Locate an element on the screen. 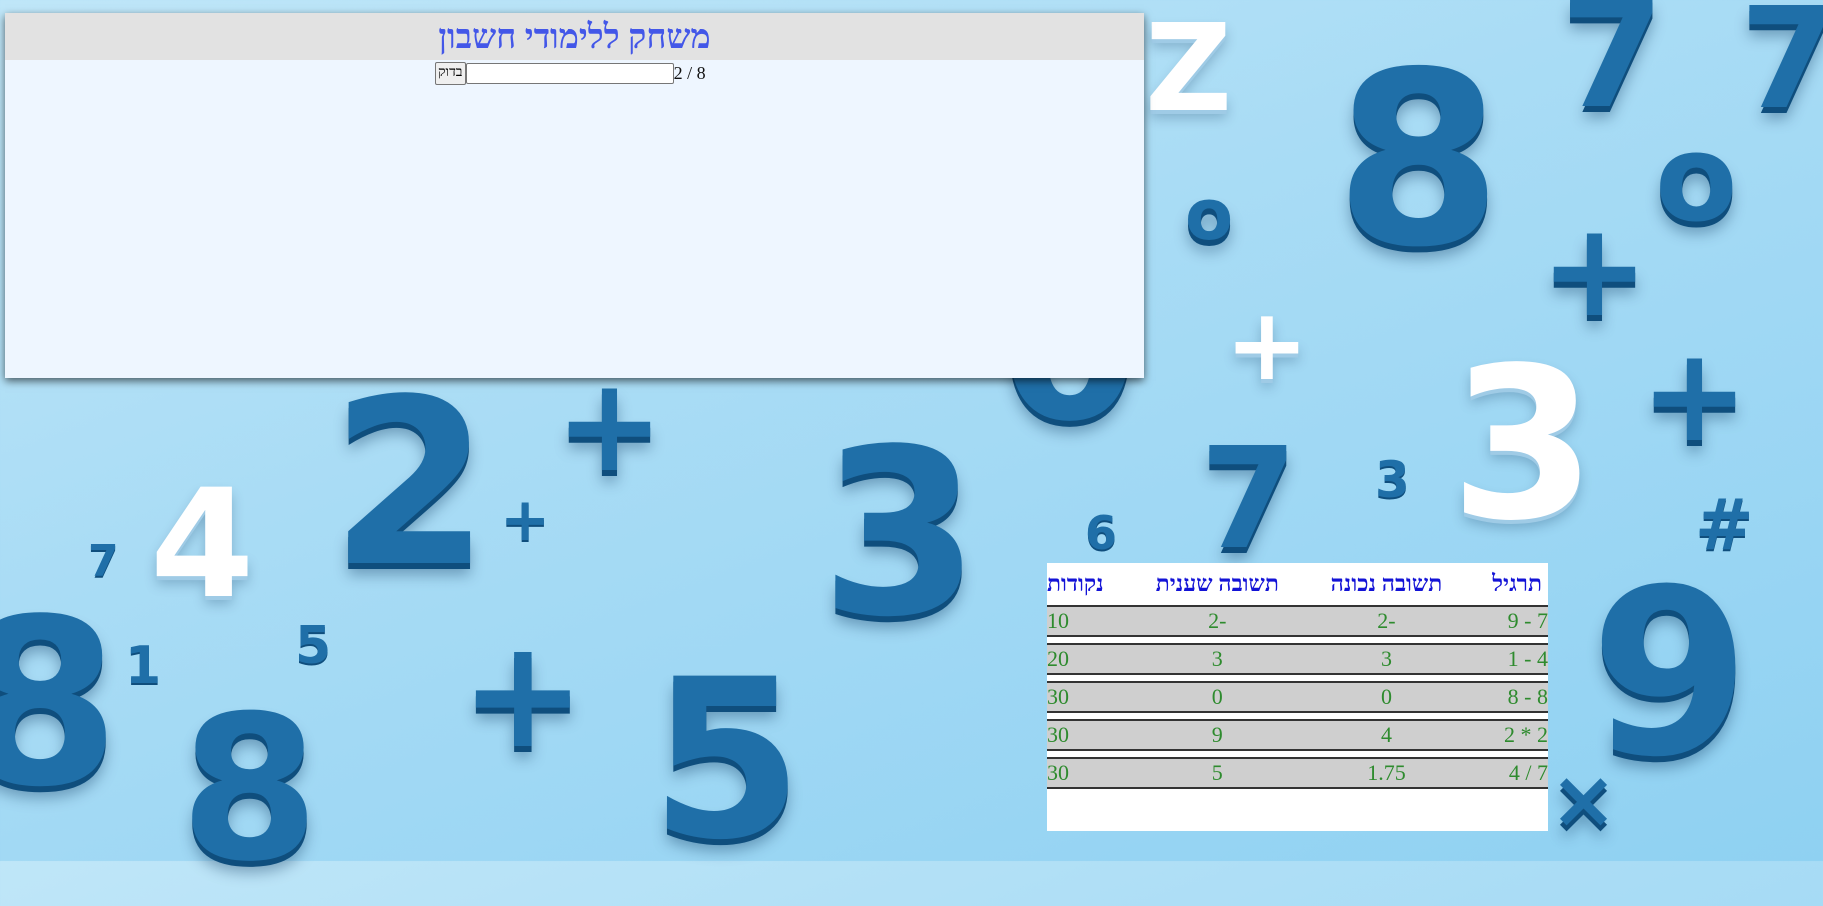 This screenshot has height=906, width=1823. check-button: בדוק is located at coordinates (450, 73).